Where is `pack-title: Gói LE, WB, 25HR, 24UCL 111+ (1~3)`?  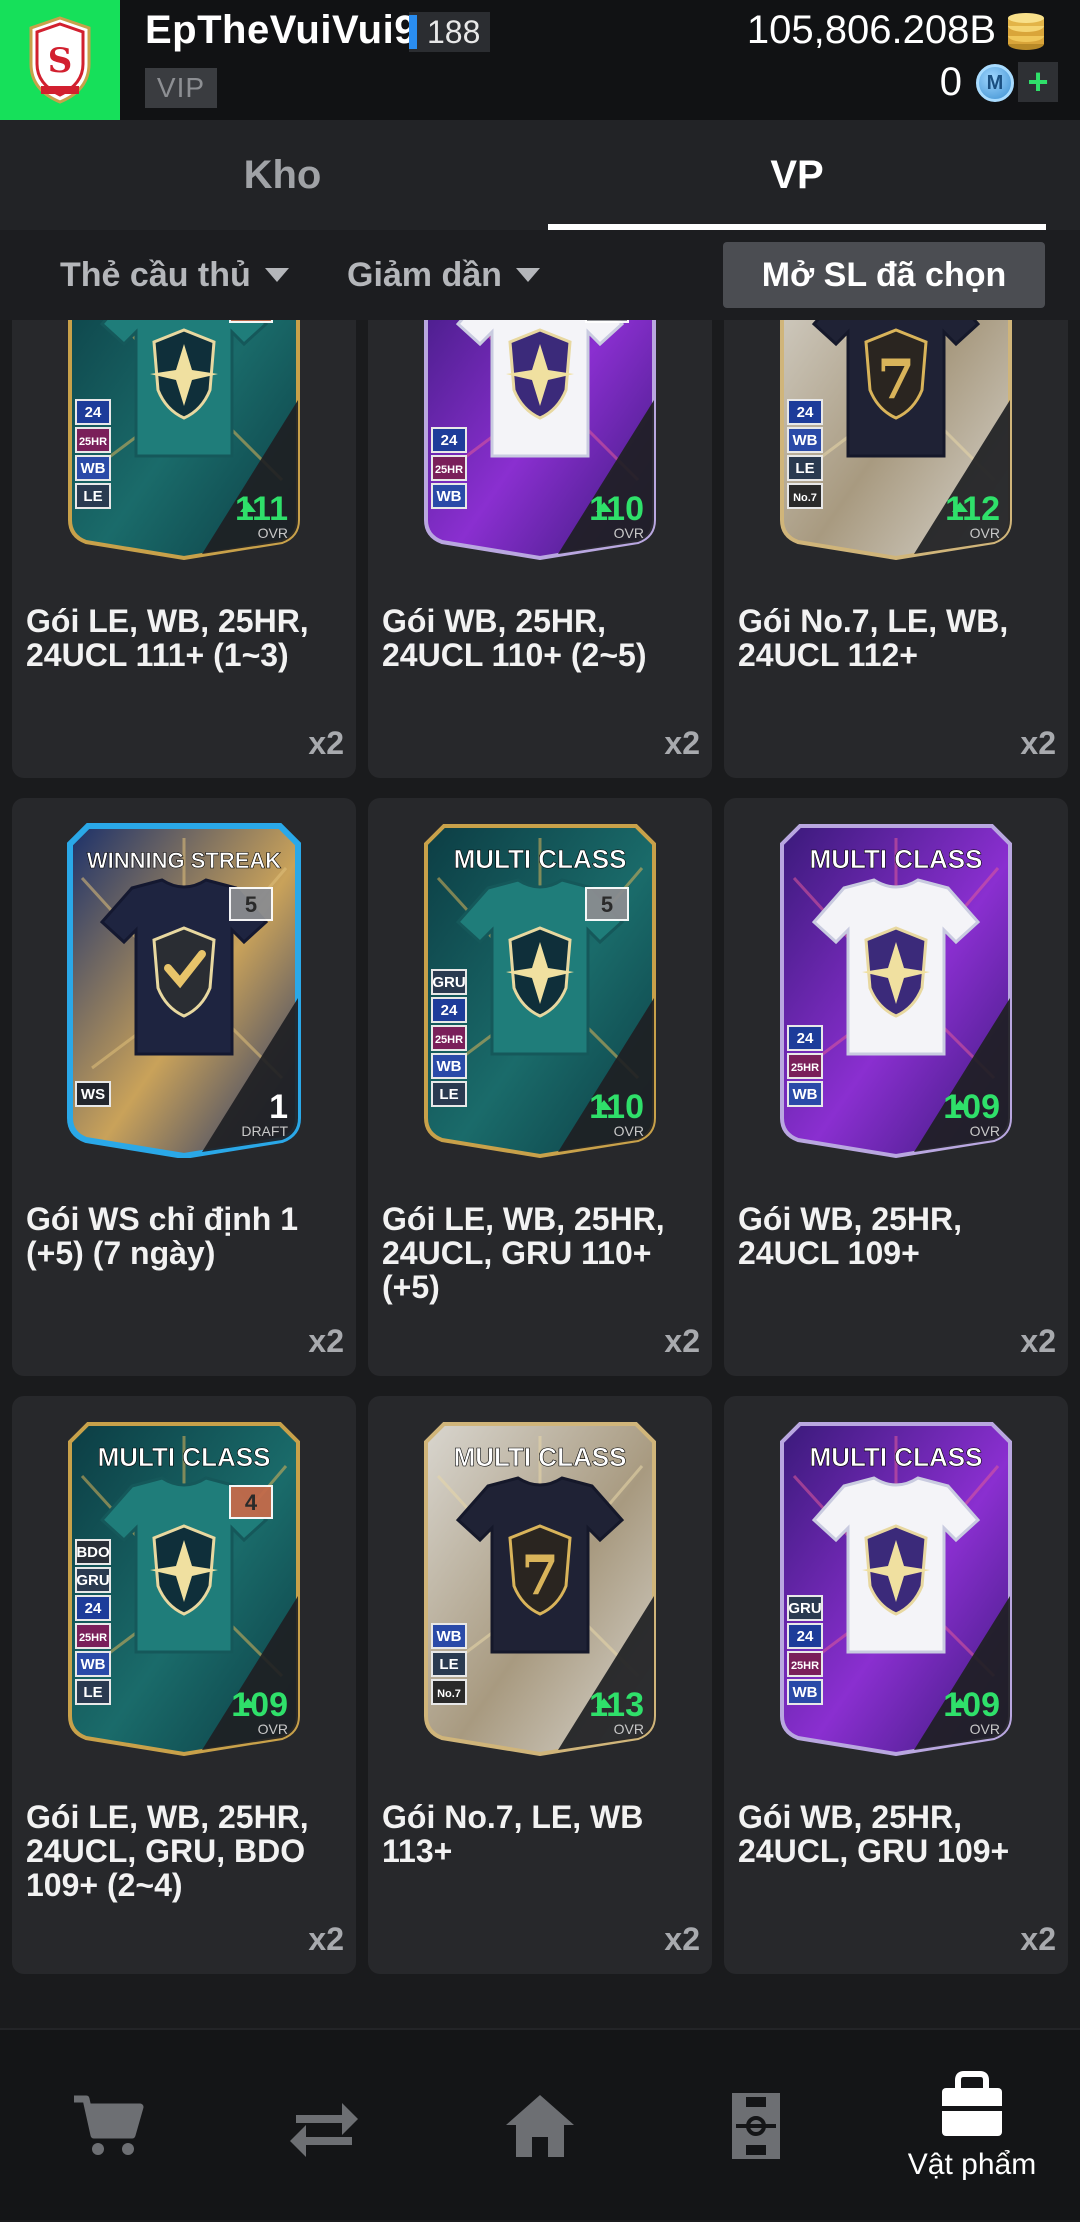
pack-title: Gói LE, WB, 25HR, 24UCL 111+ (1~3) is located at coordinates (167, 638).